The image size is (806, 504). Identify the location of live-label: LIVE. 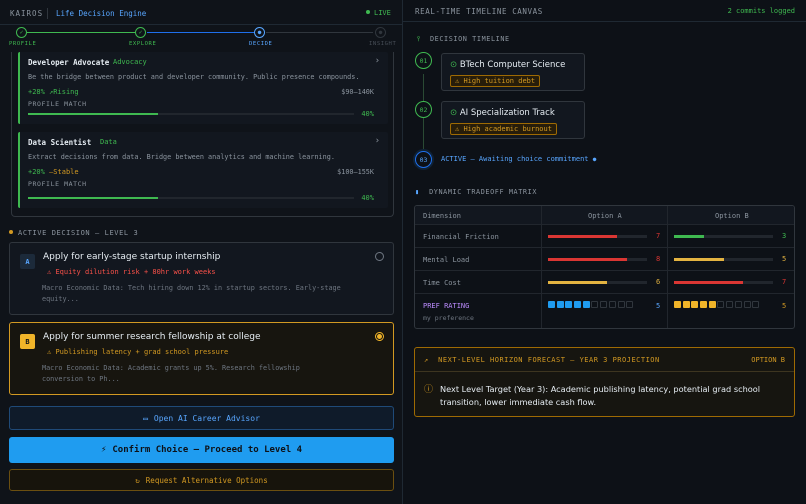
(382, 13).